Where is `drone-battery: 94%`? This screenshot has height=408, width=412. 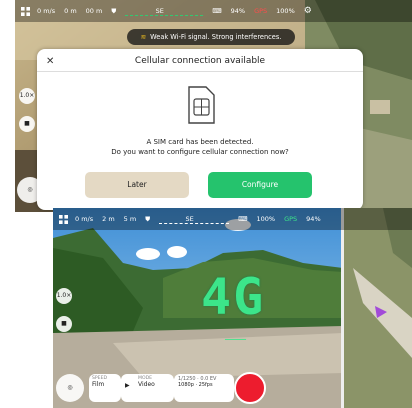
drone-battery: 94% is located at coordinates (313, 219).